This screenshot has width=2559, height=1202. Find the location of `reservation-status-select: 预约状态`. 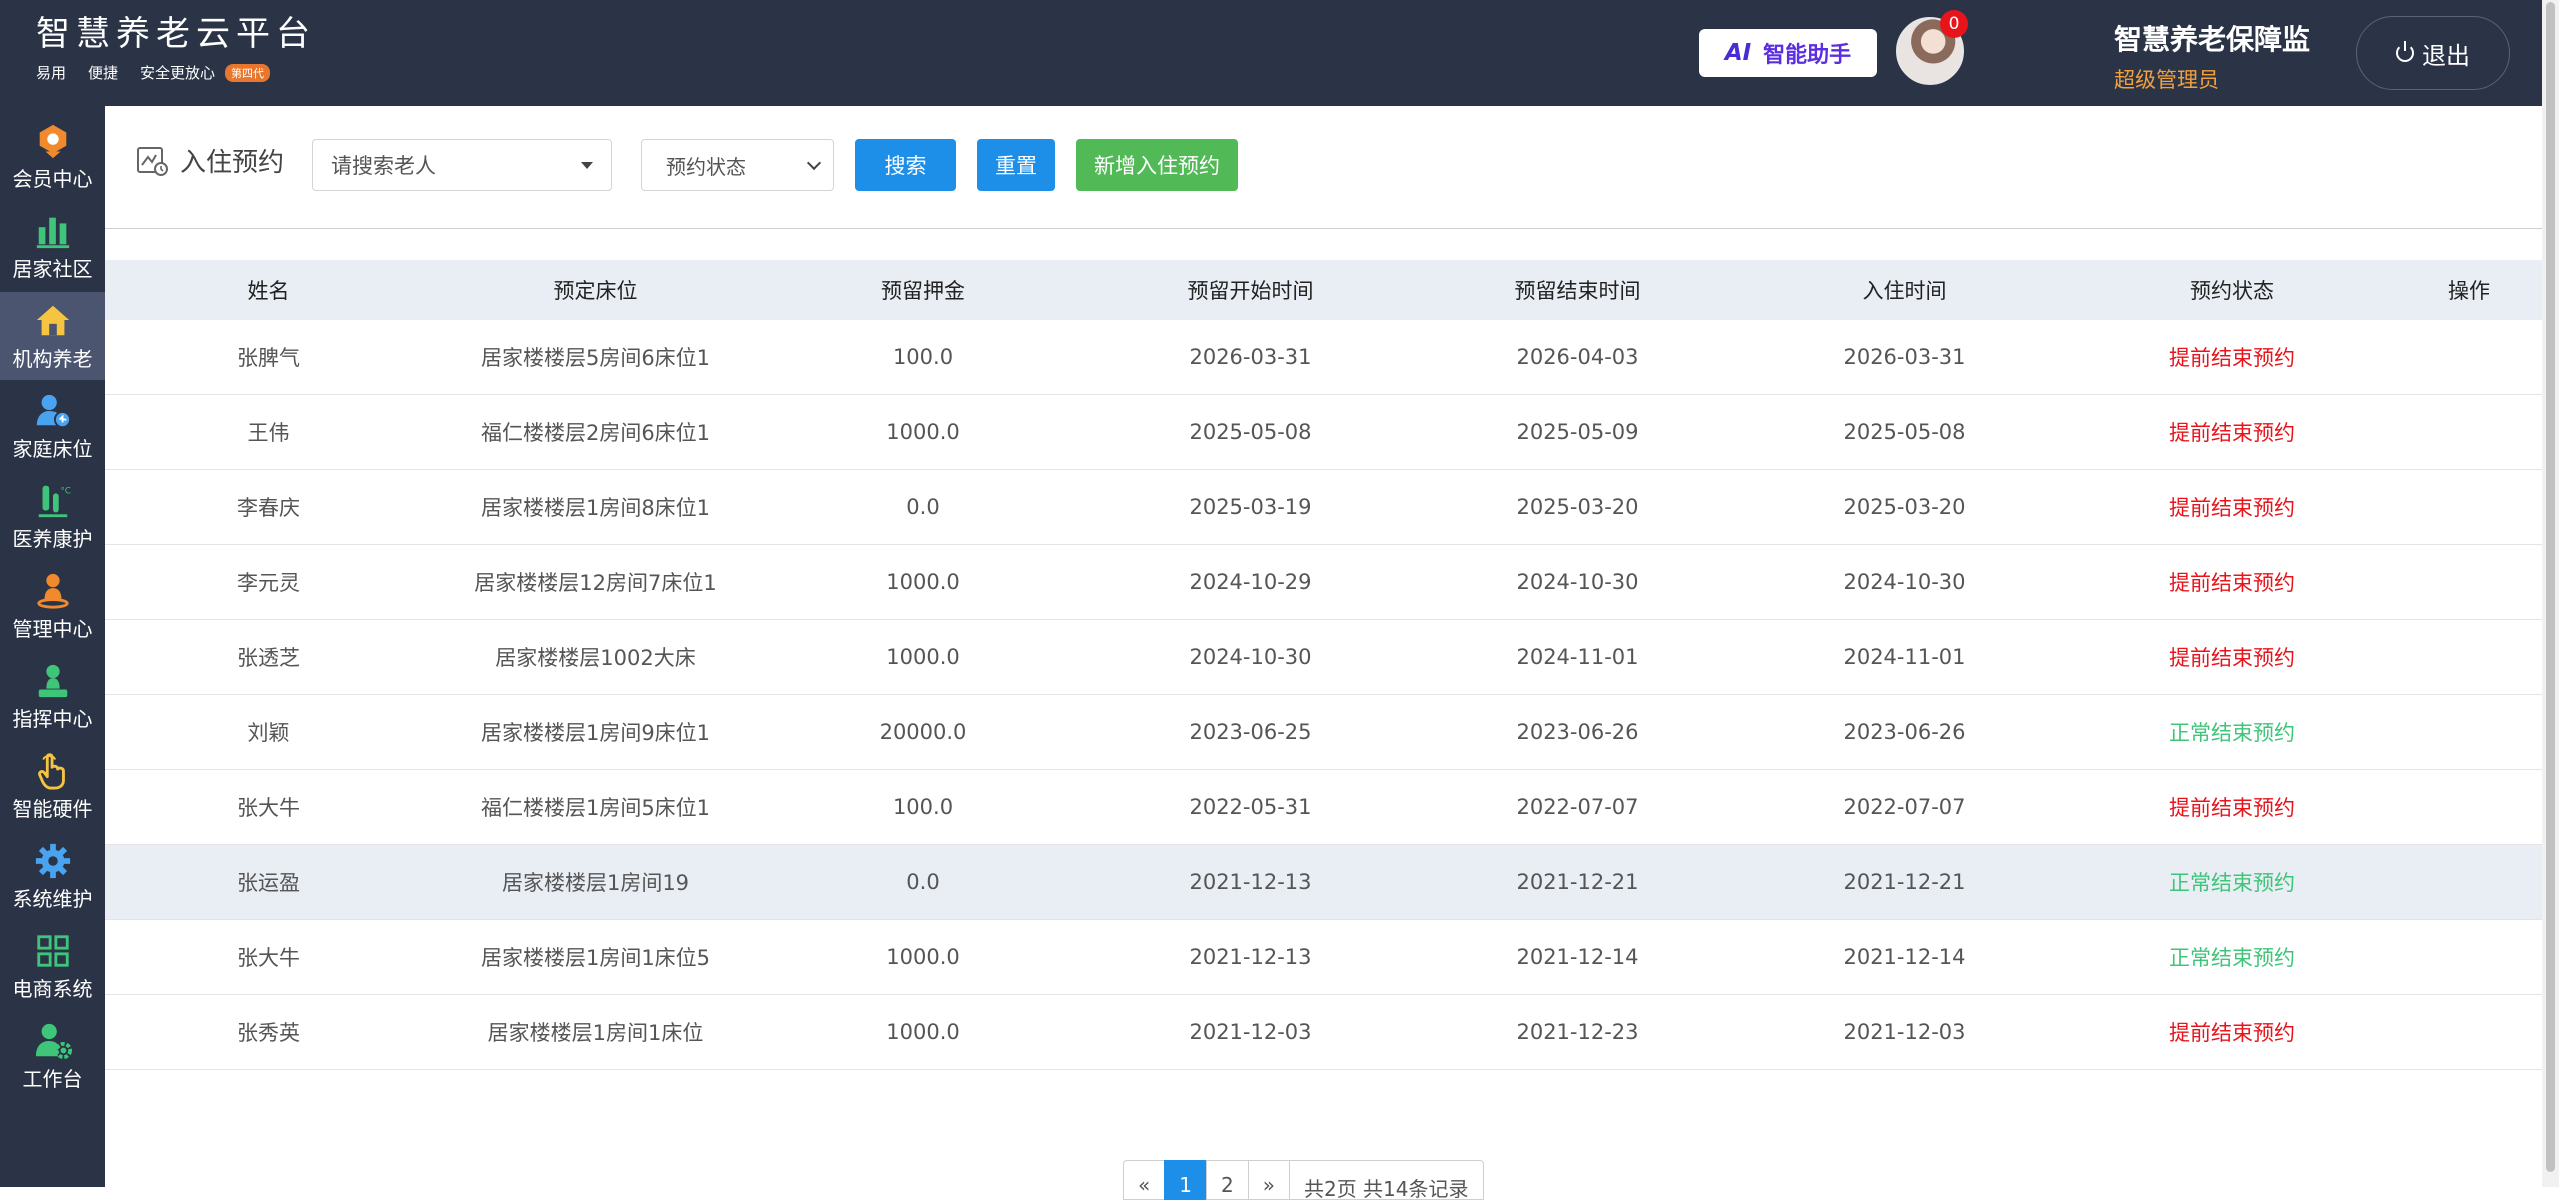

reservation-status-select: 预约状态 is located at coordinates (737, 165).